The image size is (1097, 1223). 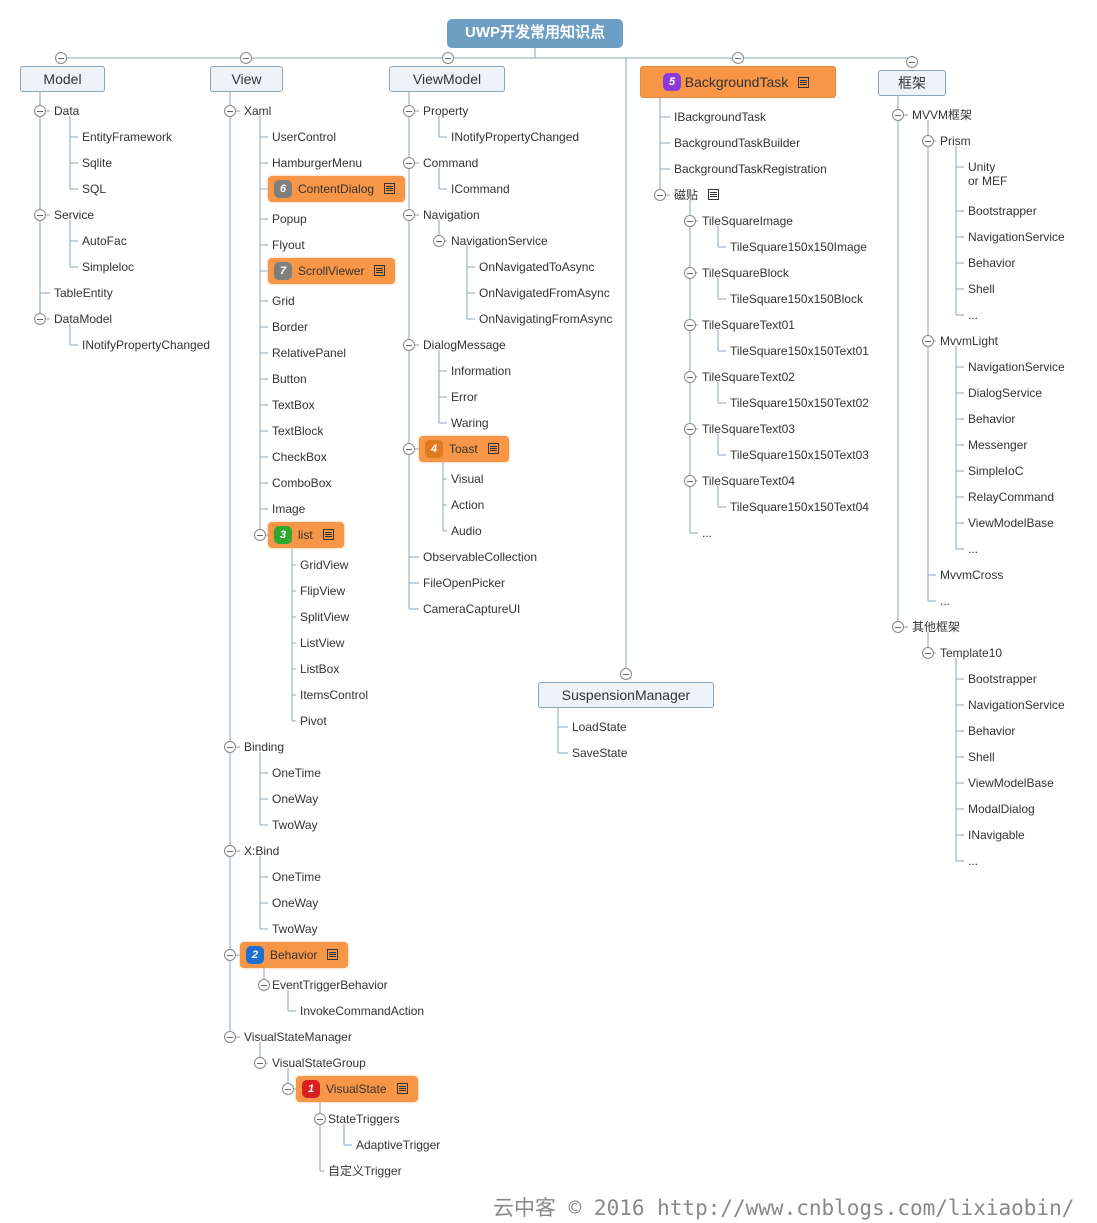 What do you see at coordinates (626, 695) in the screenshot?
I see `branch-suspension: SuspensionManager` at bounding box center [626, 695].